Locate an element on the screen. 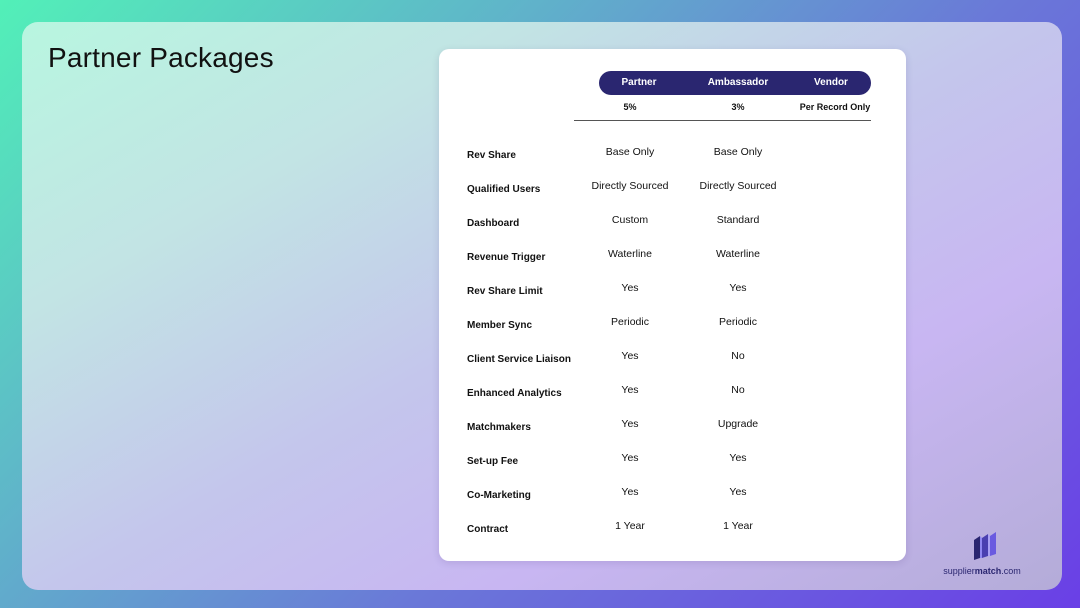  logo-prefix: supplier is located at coordinates (959, 571).